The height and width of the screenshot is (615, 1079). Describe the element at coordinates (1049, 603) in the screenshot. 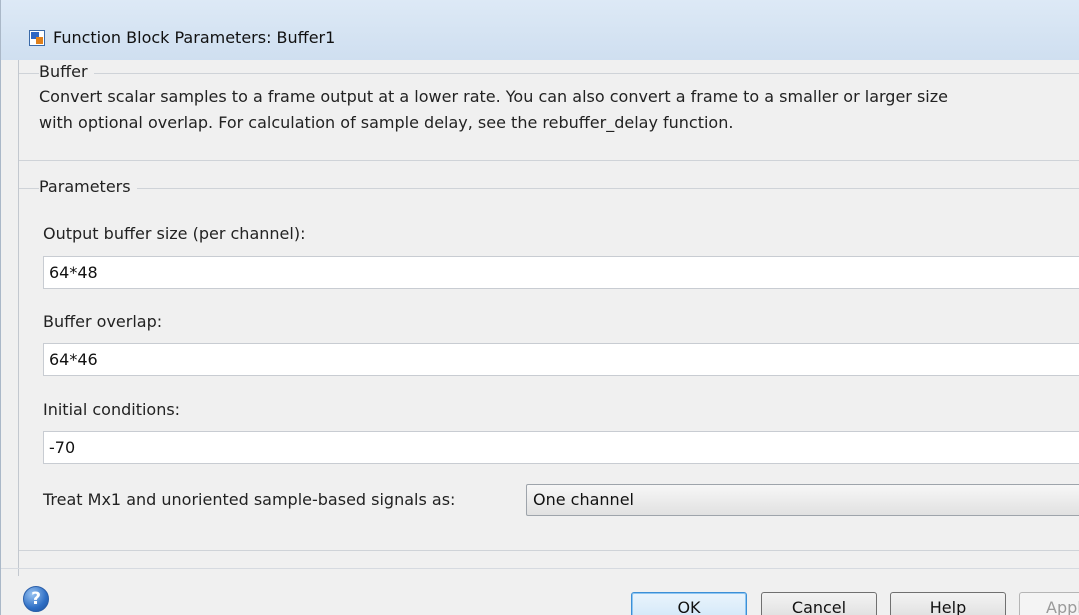

I see `apply-button: Apply` at that location.